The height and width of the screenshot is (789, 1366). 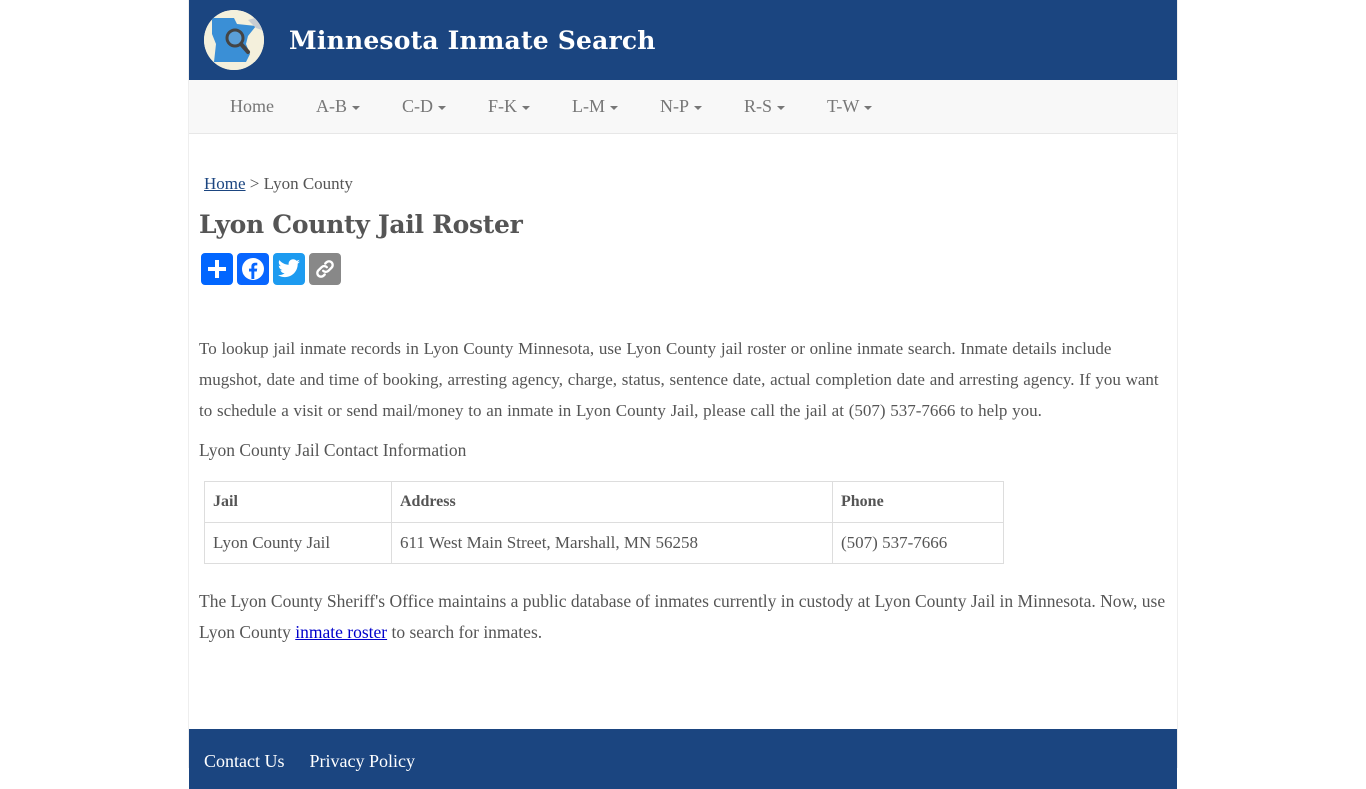 I want to click on footer-contact-us-link: Contact Us, so click(x=244, y=770).